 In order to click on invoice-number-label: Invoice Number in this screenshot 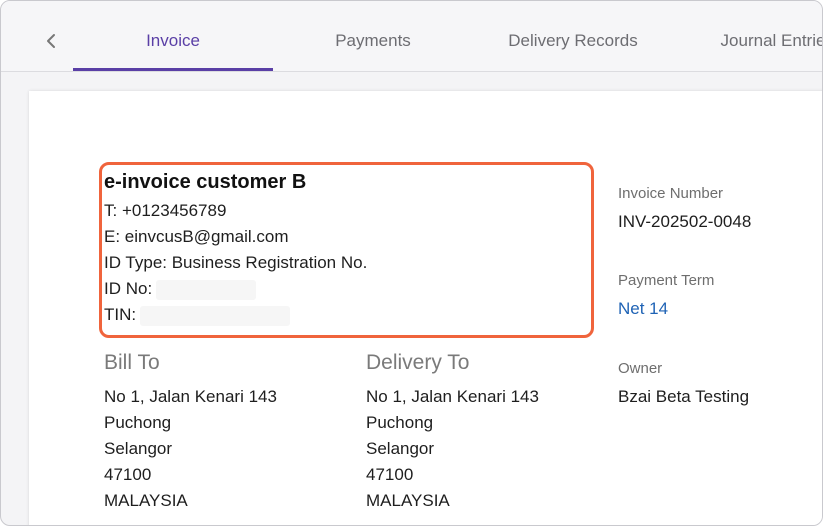, I will do `click(671, 193)`.